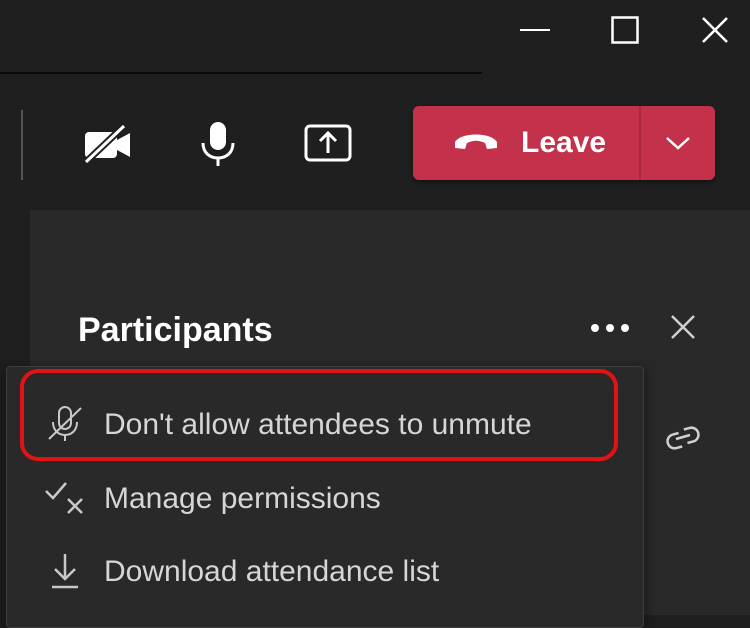  I want to click on minimize-button, so click(535, 30).